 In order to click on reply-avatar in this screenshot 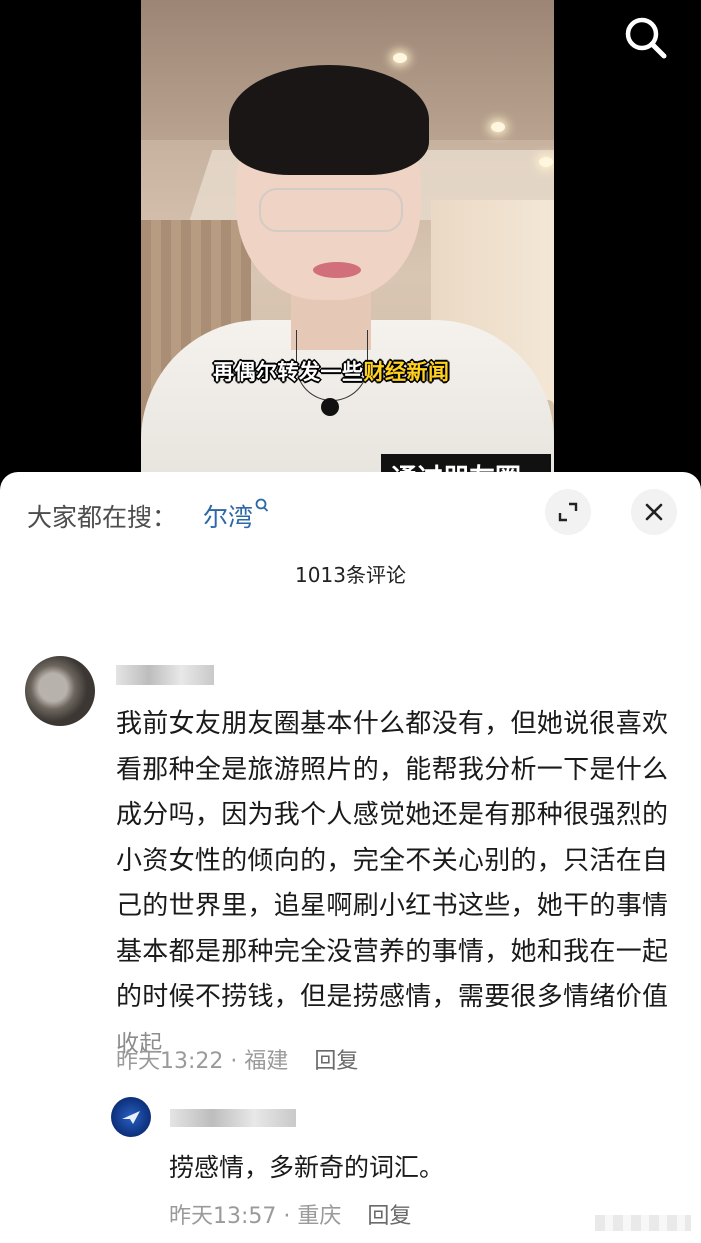, I will do `click(131, 1117)`.